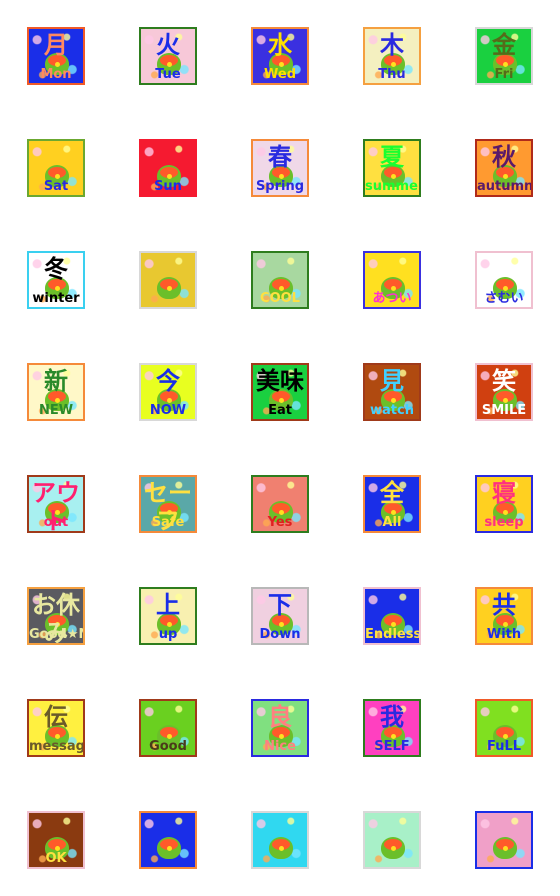  Describe the element at coordinates (168, 410) in the screenshot. I see `sticker-label: NOW` at that location.